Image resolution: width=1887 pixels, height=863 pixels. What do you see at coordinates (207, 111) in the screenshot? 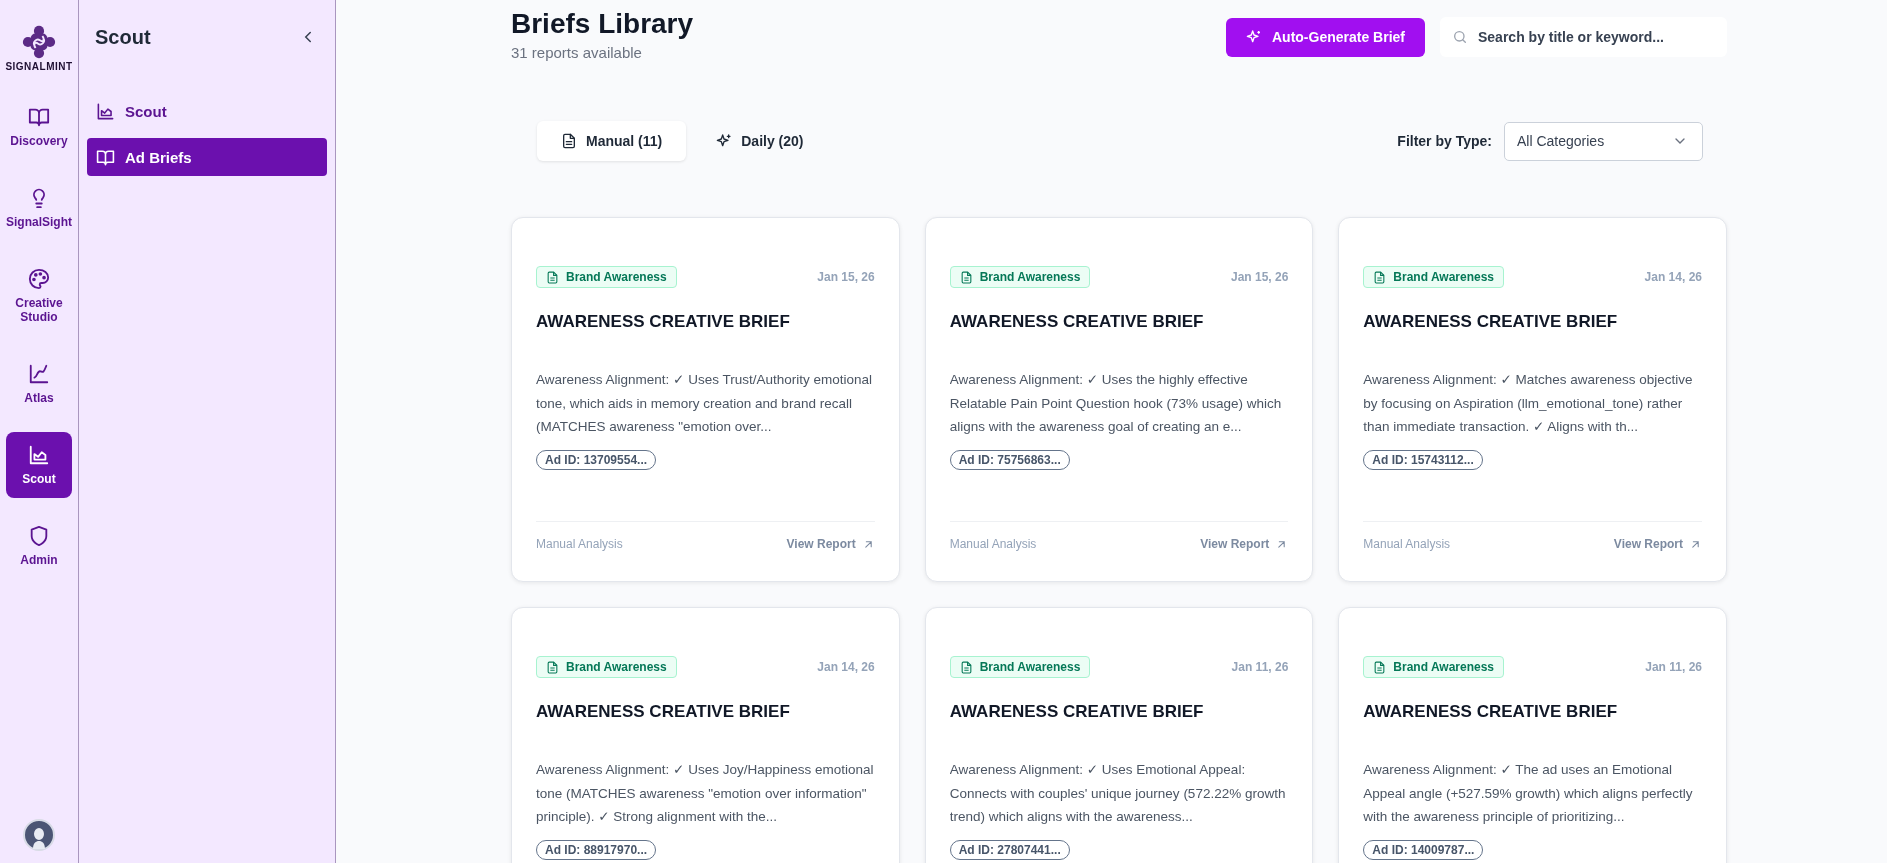
I see `sidebar-item: Scout` at bounding box center [207, 111].